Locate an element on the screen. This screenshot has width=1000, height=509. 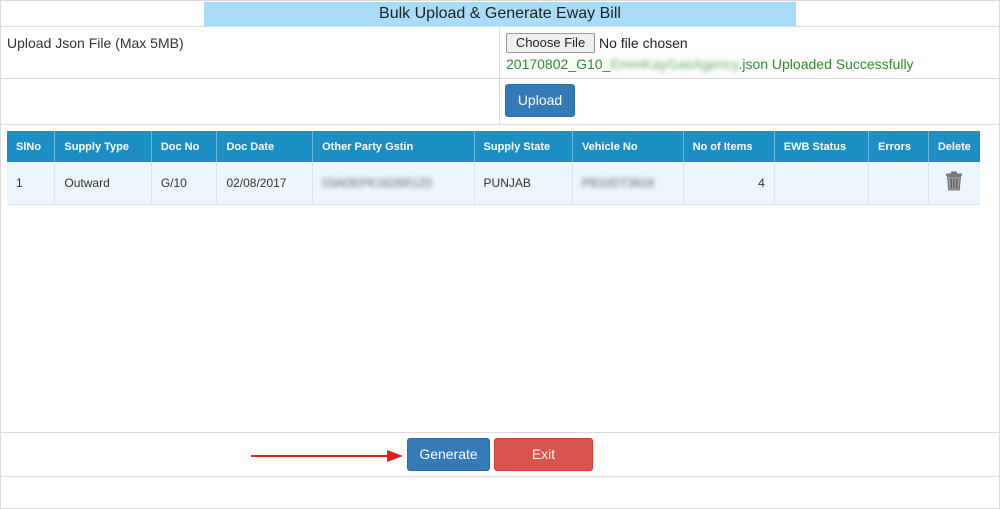
column-header: Errors is located at coordinates (898, 146).